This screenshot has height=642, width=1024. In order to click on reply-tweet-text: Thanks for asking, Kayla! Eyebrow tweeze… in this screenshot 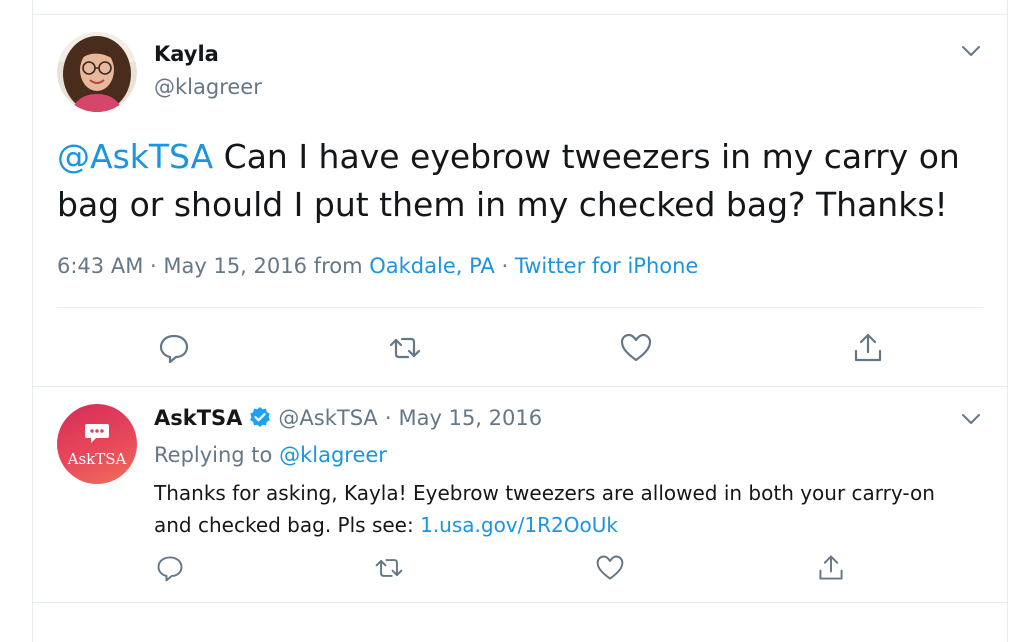, I will do `click(564, 509)`.